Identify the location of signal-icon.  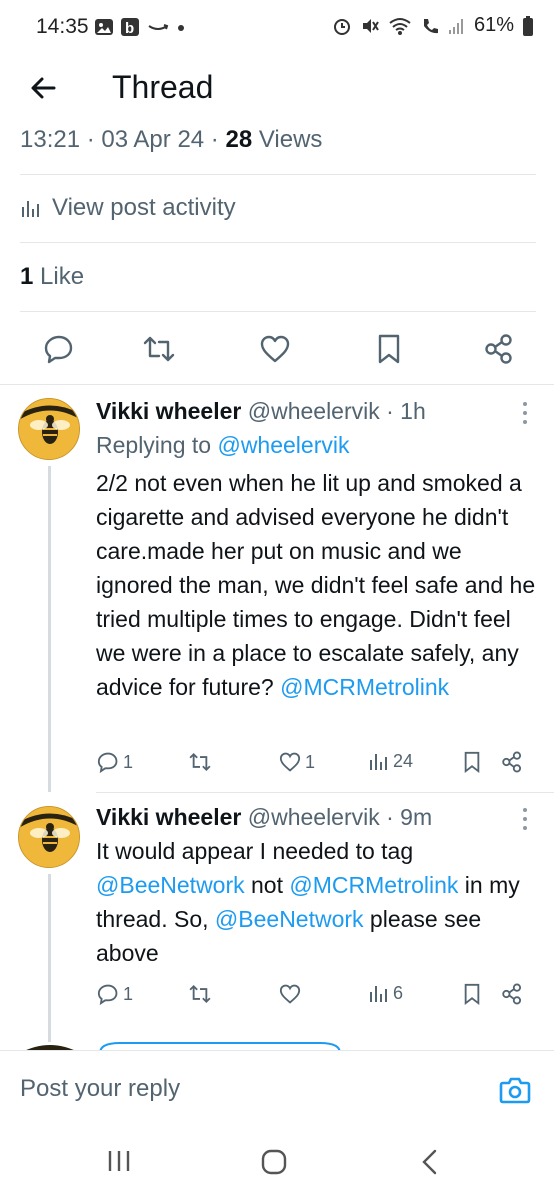
(455, 26).